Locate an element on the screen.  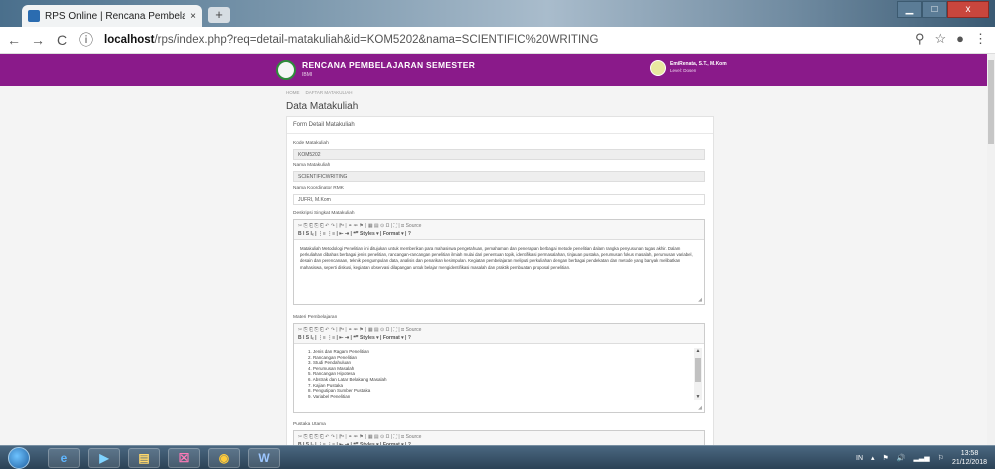
window-controls: ▁ □ x is located at coordinates (943, 9).